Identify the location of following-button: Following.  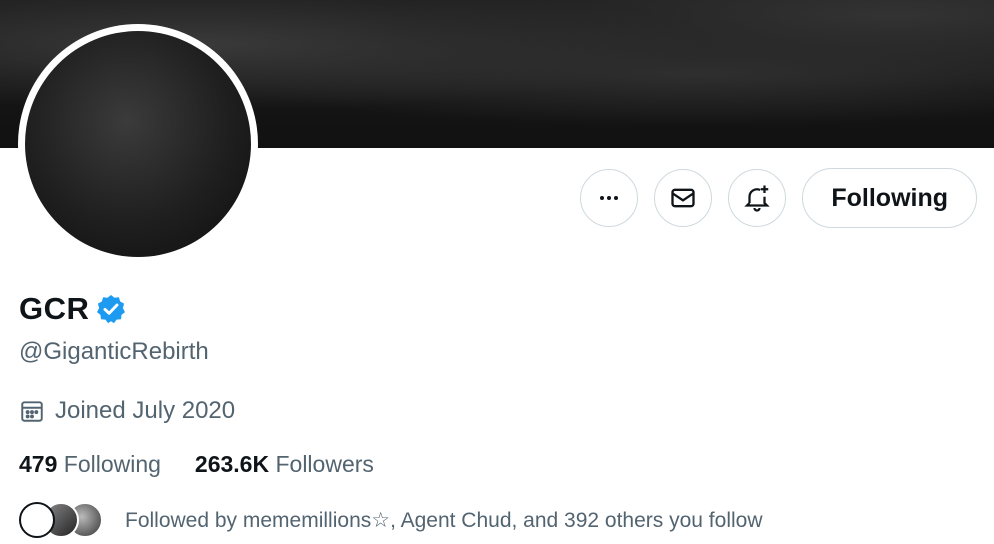
(889, 198).